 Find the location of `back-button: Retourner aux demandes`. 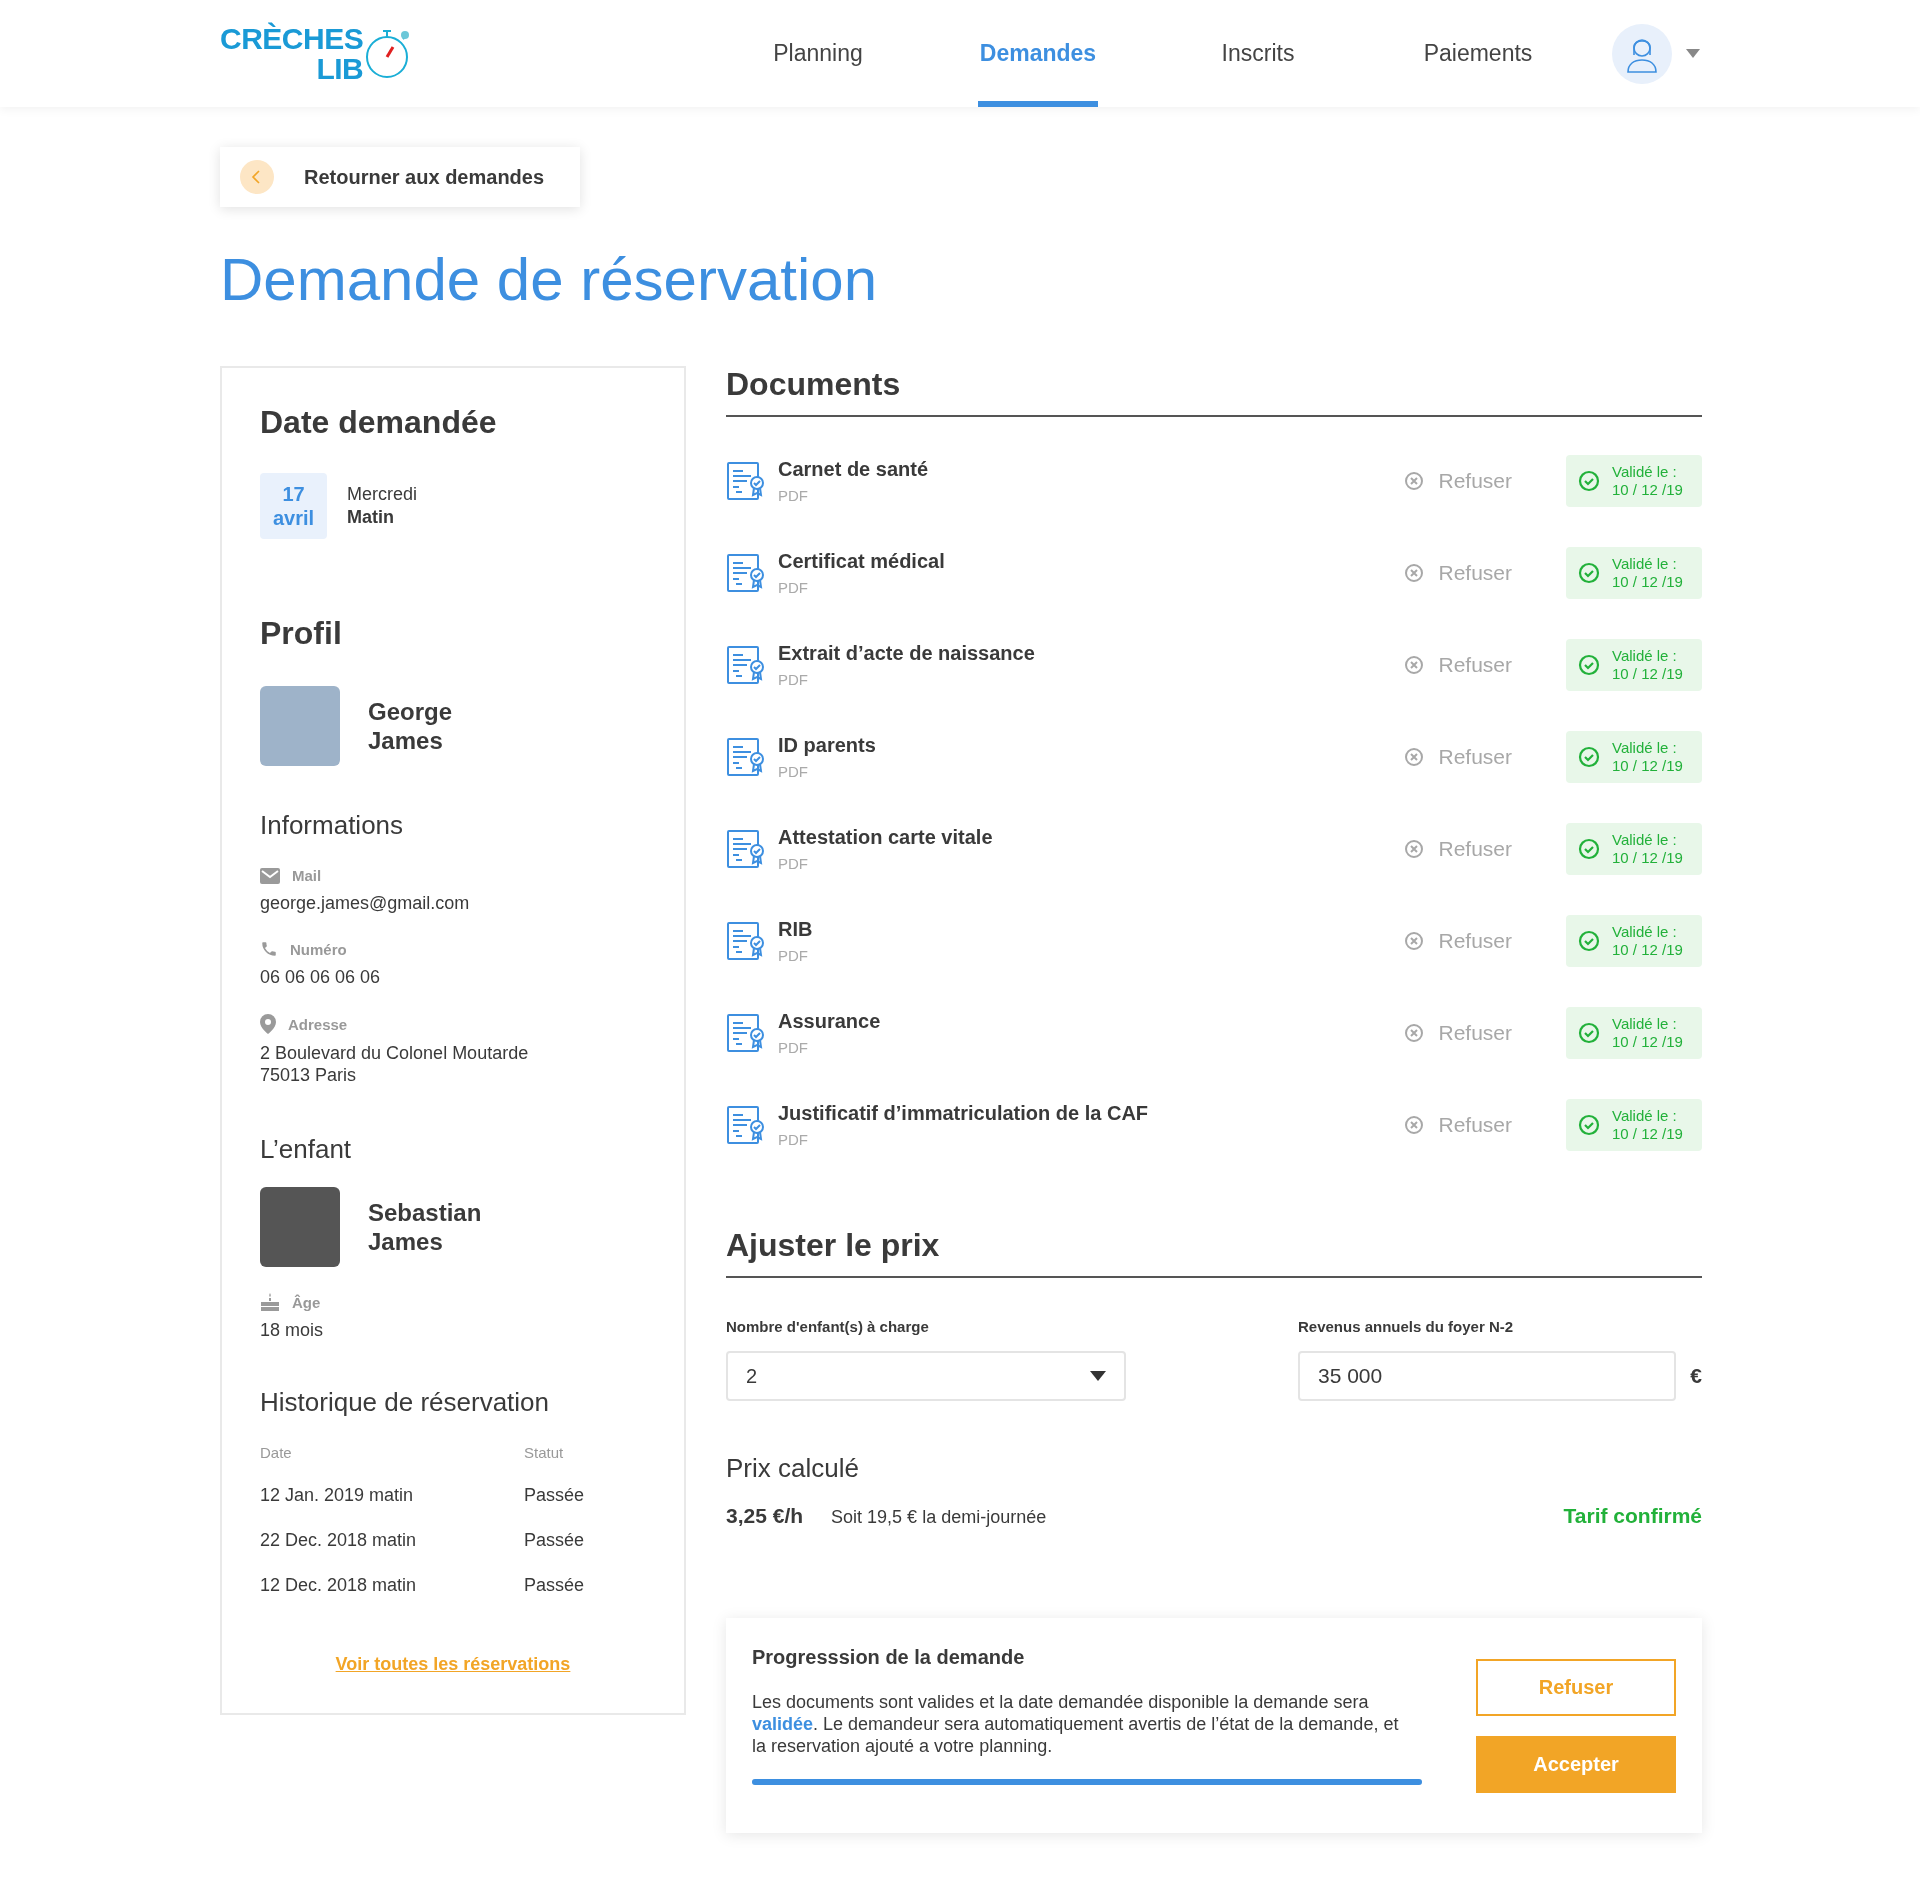

back-button: Retourner aux demandes is located at coordinates (400, 177).